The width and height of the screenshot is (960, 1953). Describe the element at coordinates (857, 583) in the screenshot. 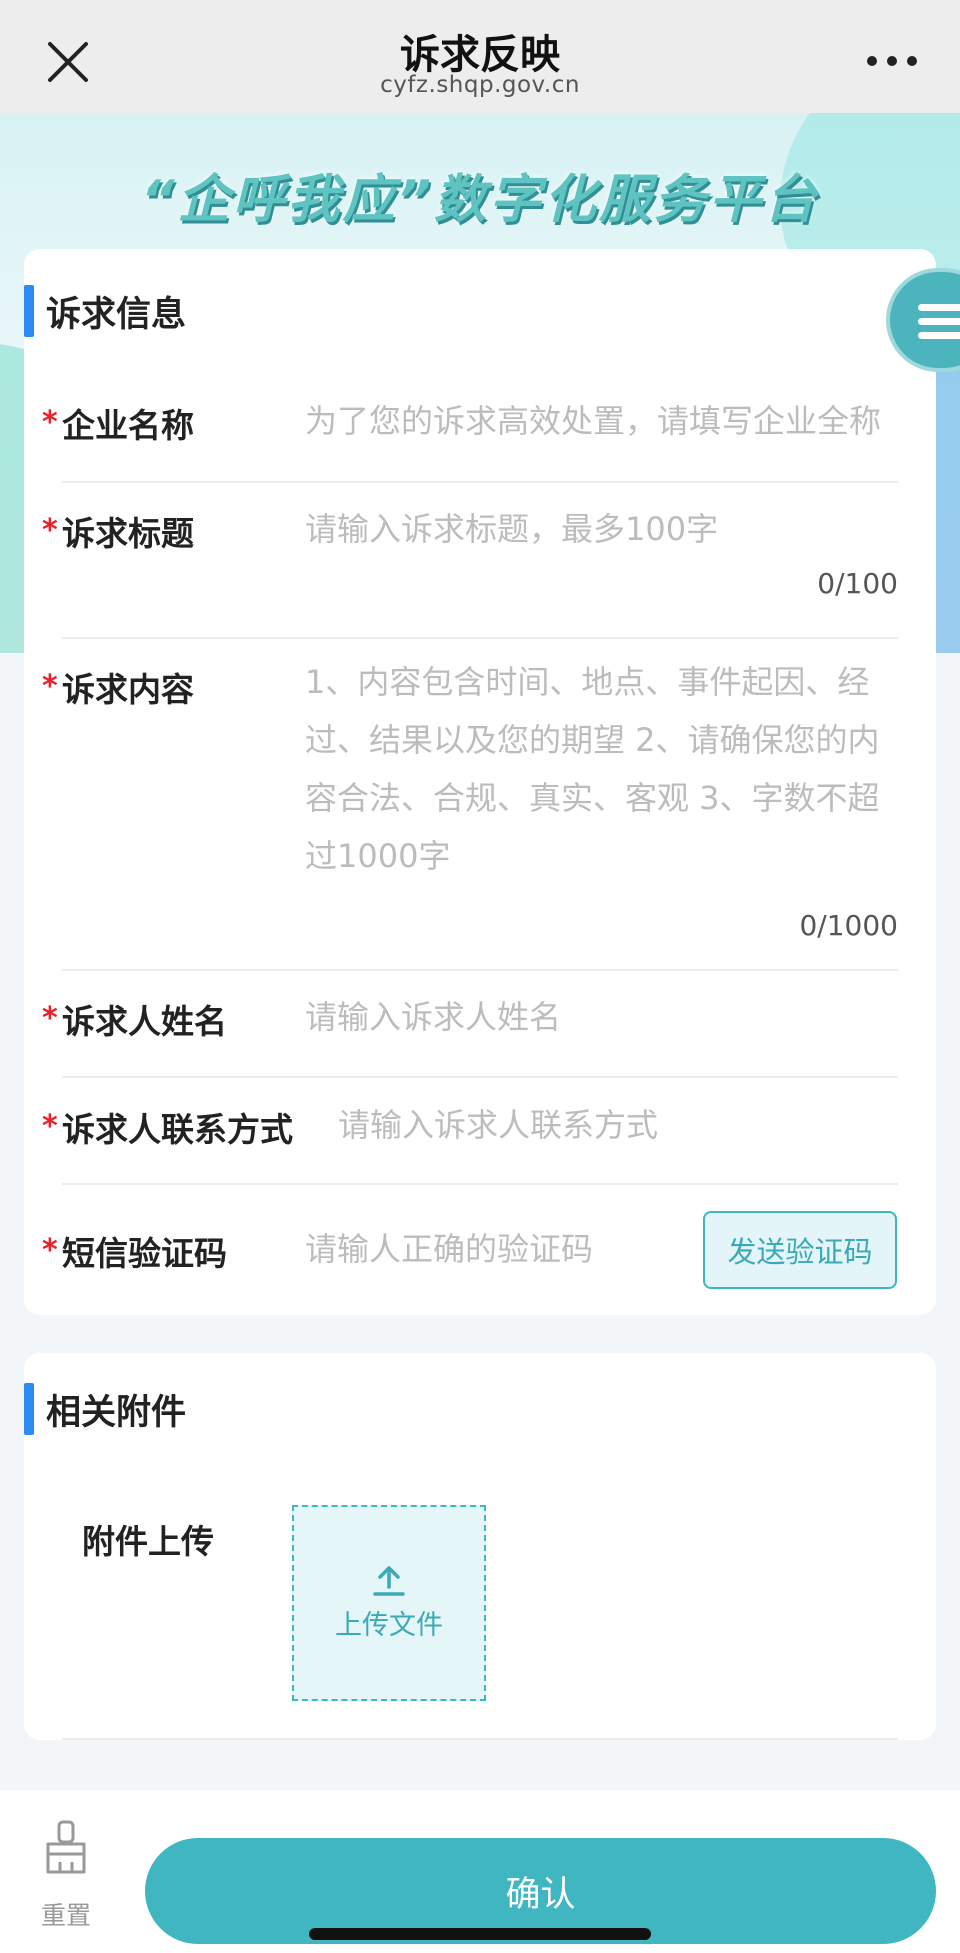

I see `title-char-counter: 0/100` at that location.